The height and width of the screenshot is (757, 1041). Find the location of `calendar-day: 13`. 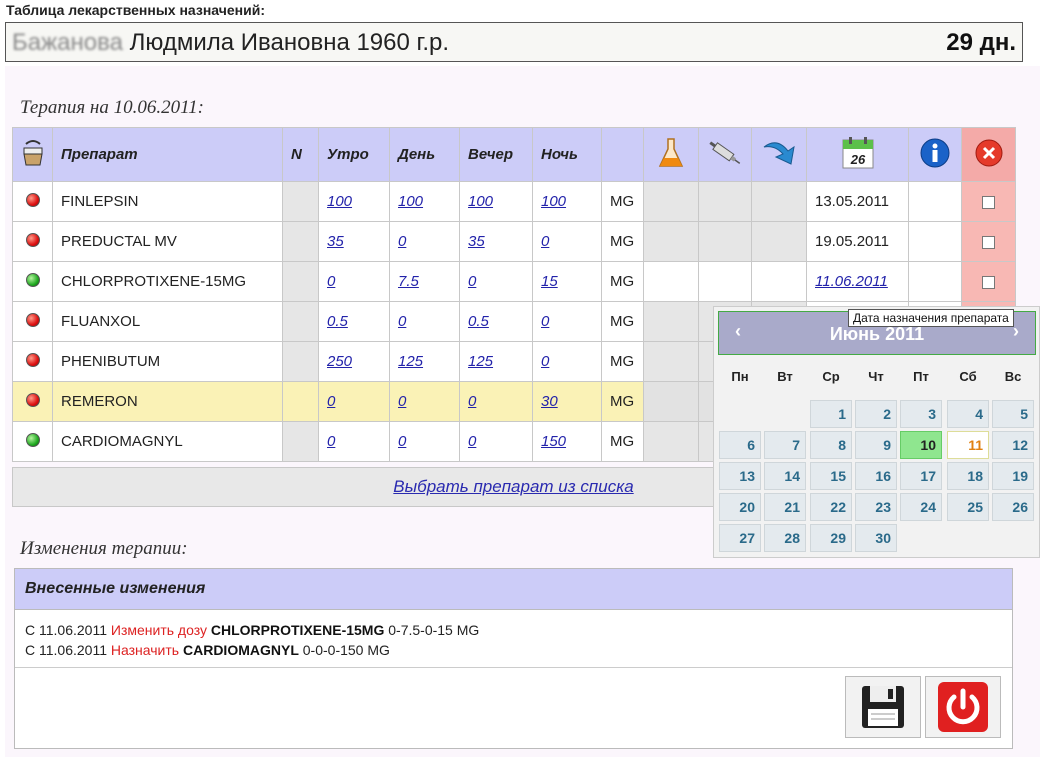

calendar-day: 13 is located at coordinates (740, 476).